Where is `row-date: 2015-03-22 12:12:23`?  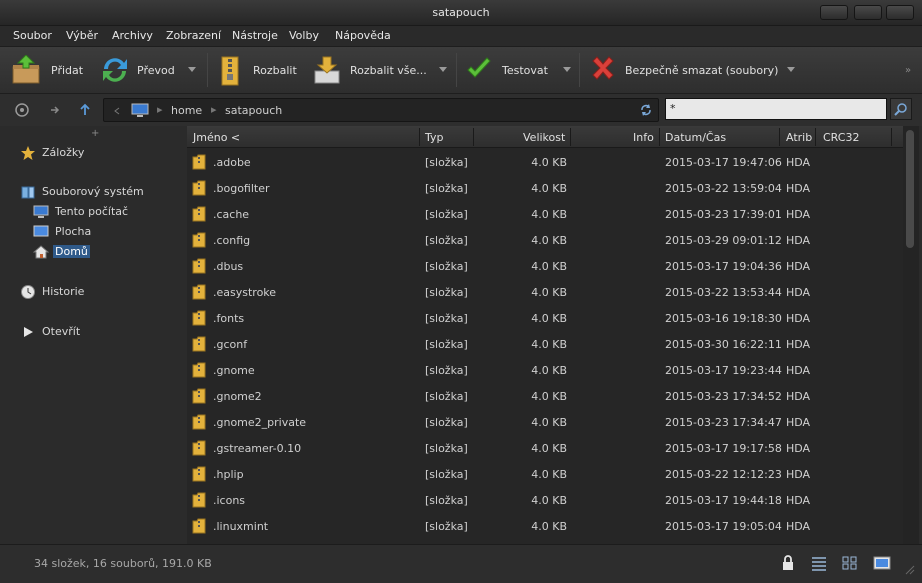 row-date: 2015-03-22 12:12:23 is located at coordinates (723, 474).